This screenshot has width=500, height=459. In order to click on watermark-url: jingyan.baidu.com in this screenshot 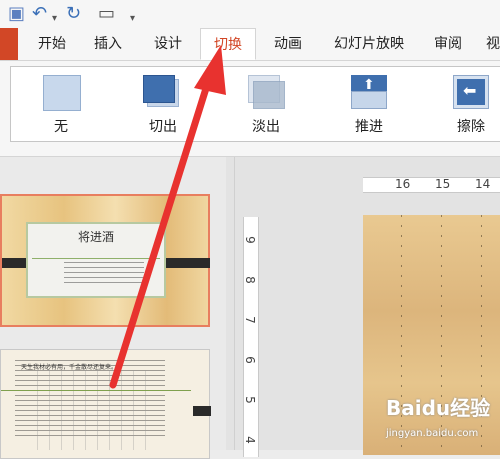, I will do `click(432, 433)`.